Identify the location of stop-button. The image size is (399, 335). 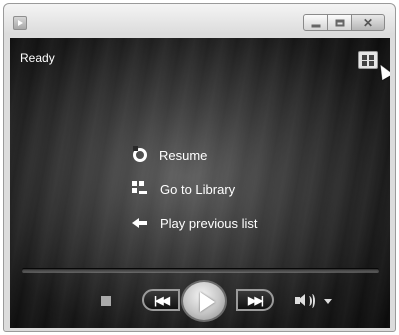
(106, 301).